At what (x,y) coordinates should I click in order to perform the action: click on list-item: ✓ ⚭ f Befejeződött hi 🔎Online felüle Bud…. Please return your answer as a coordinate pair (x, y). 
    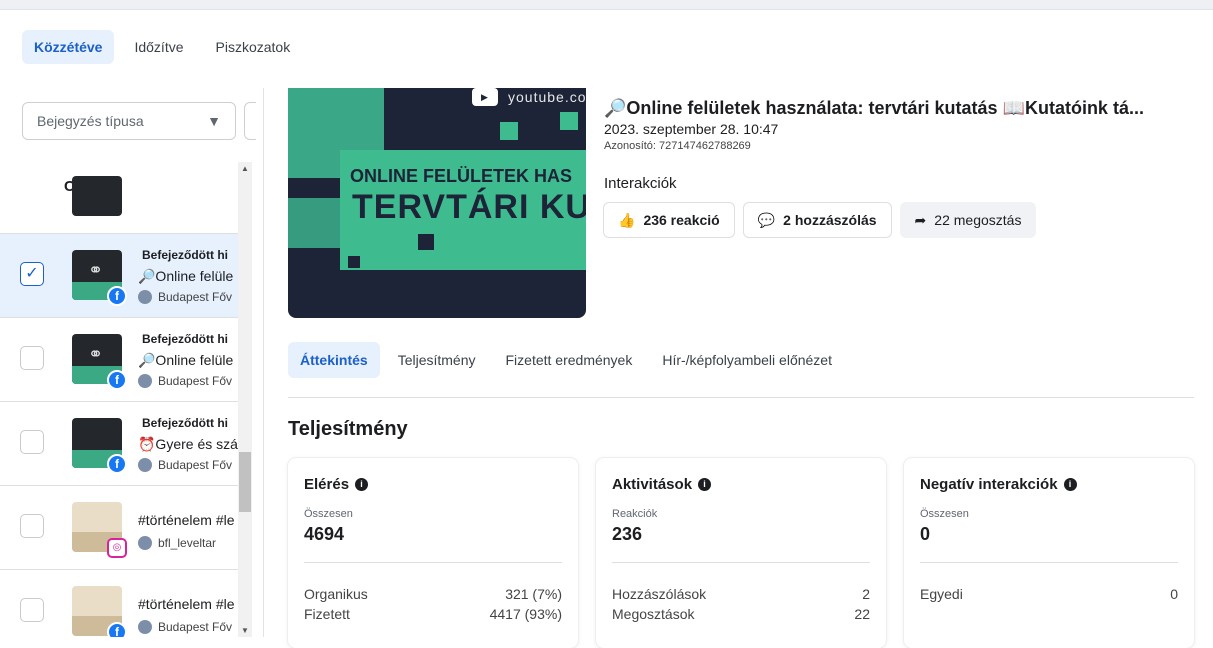
    Looking at the image, I should click on (119, 276).